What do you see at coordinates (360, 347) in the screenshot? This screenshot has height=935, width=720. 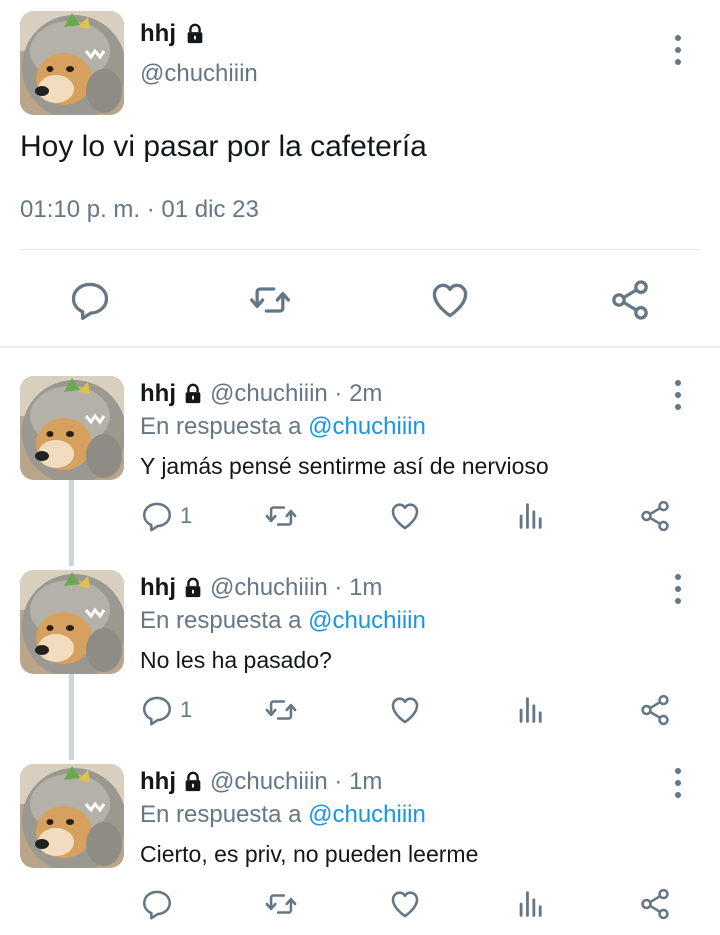 I see `section-separator` at bounding box center [360, 347].